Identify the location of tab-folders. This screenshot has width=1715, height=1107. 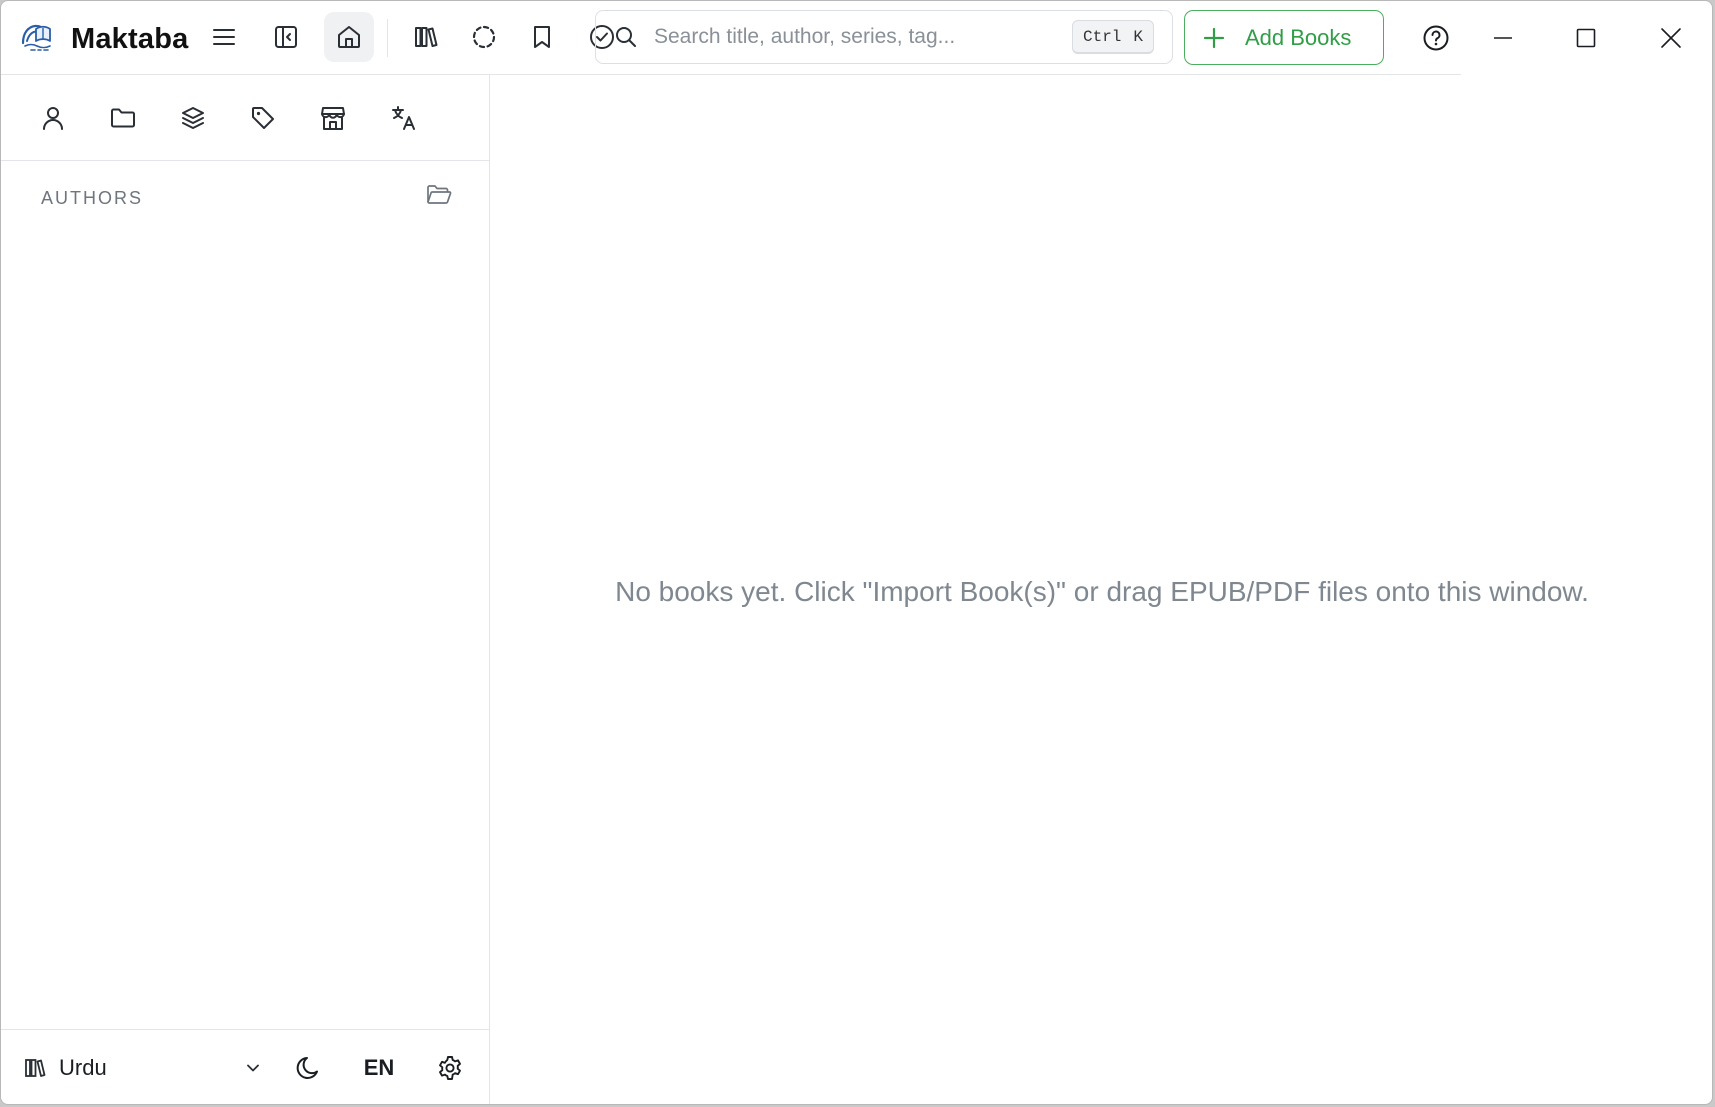
(123, 118).